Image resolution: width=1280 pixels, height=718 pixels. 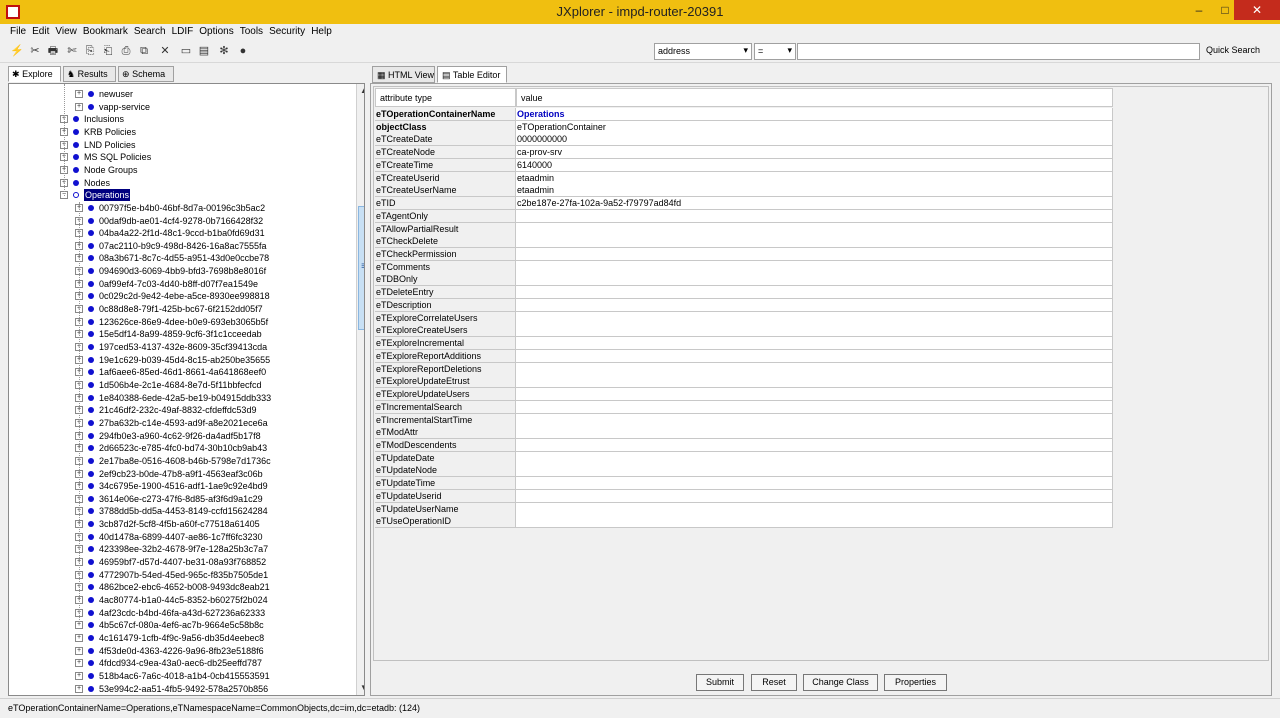 I want to click on table-row: eTExploreReportAdditions, so click(x=744, y=356).